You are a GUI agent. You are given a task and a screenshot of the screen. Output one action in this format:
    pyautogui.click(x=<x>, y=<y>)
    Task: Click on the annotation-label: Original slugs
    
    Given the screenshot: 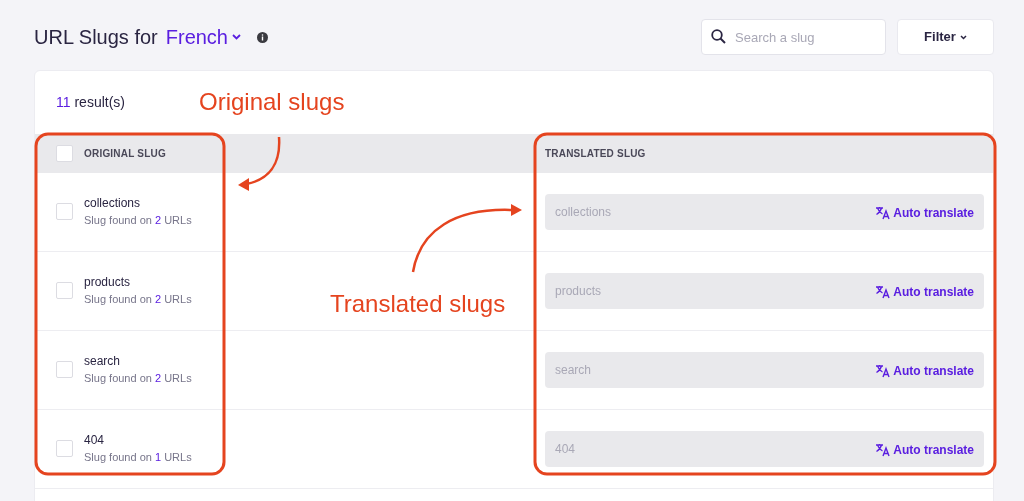 What is the action you would take?
    pyautogui.click(x=272, y=102)
    